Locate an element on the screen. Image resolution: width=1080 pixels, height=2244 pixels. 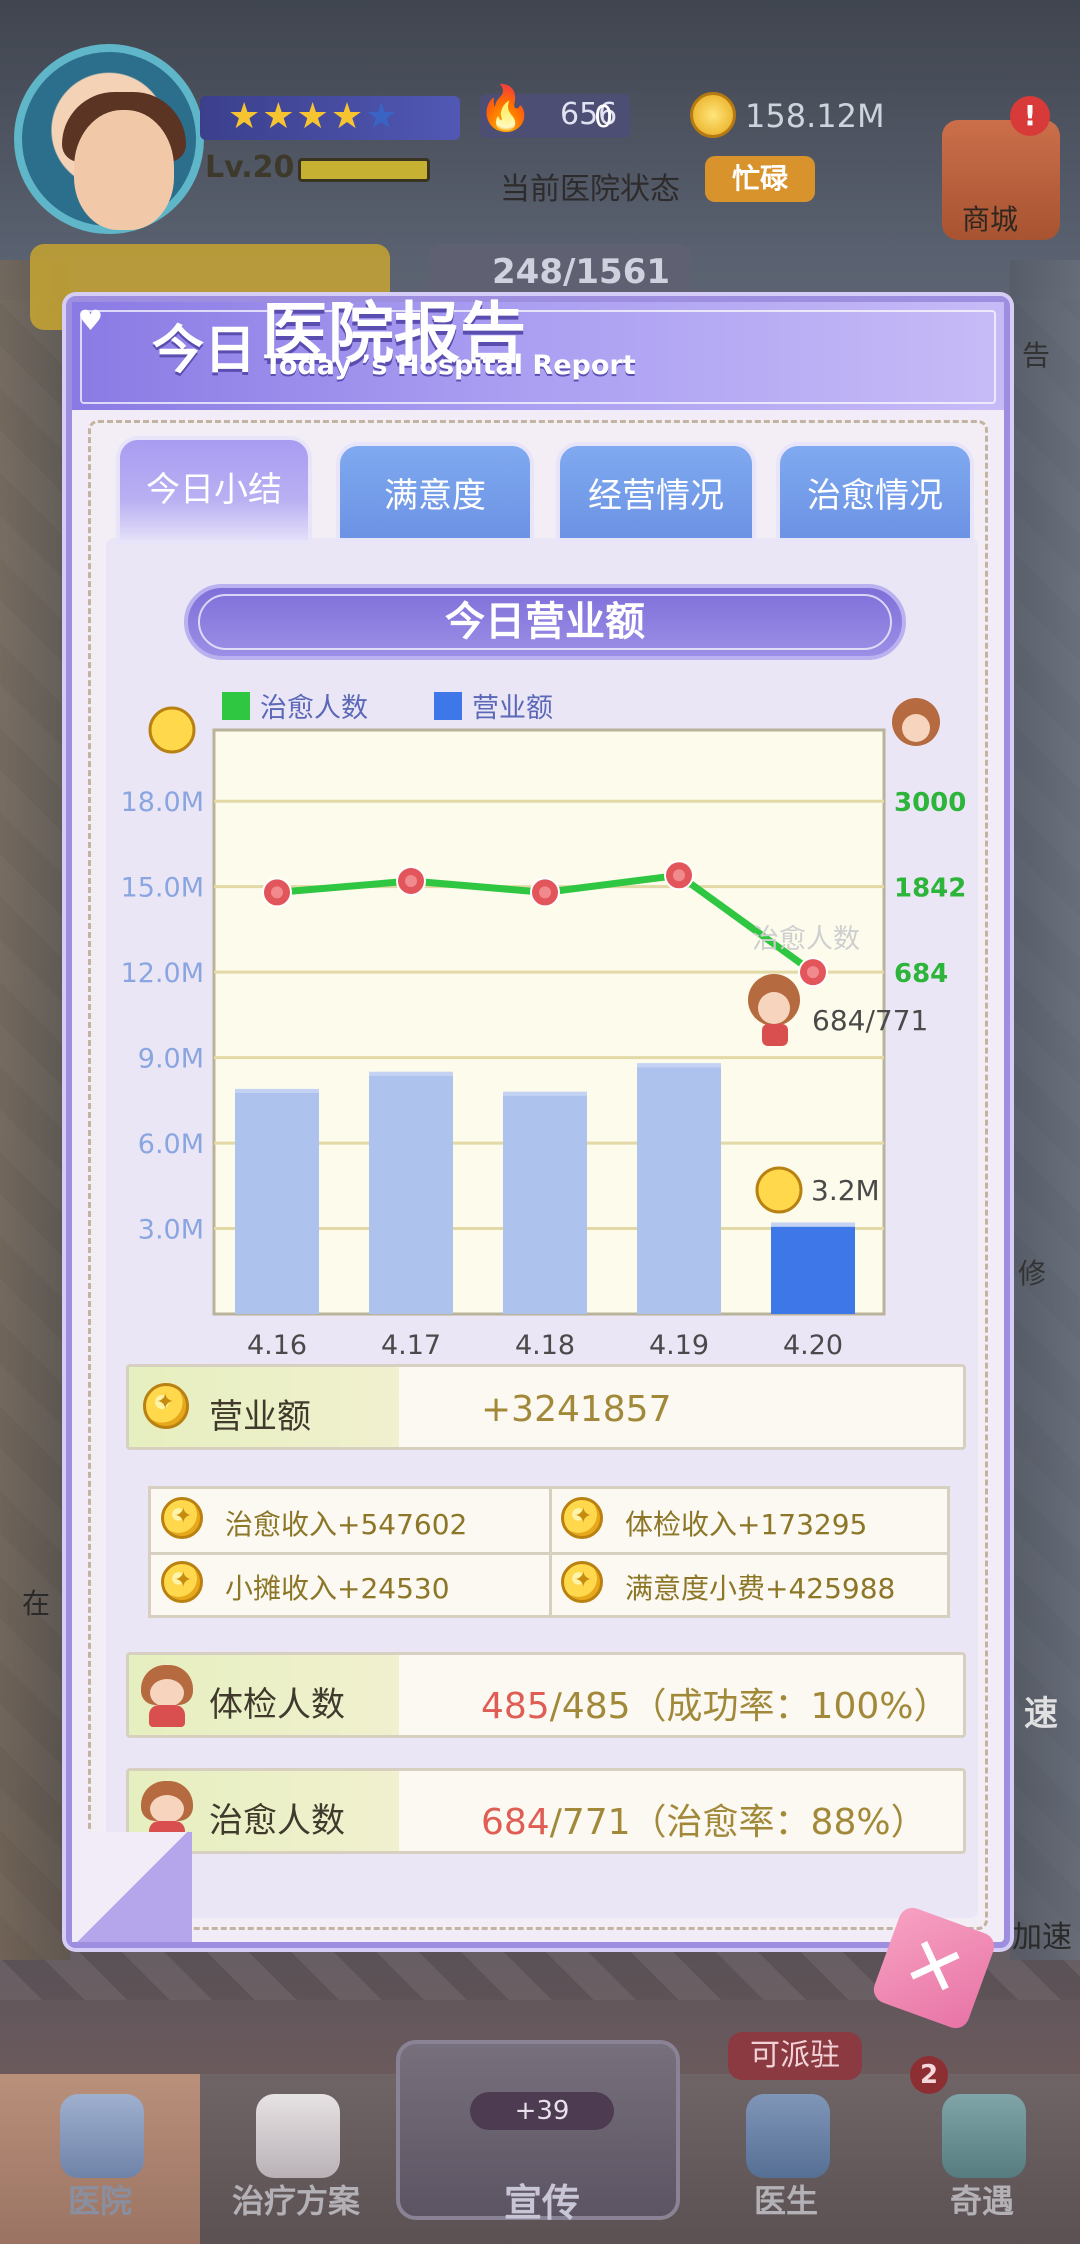
nav-hospital-label: 医院 is located at coordinates (99, 2201).